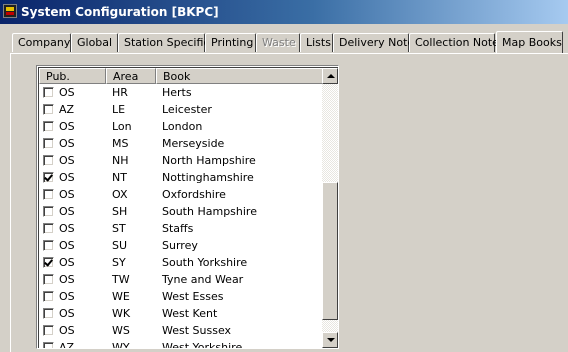  I want to click on tab-label: Company, so click(44, 42).